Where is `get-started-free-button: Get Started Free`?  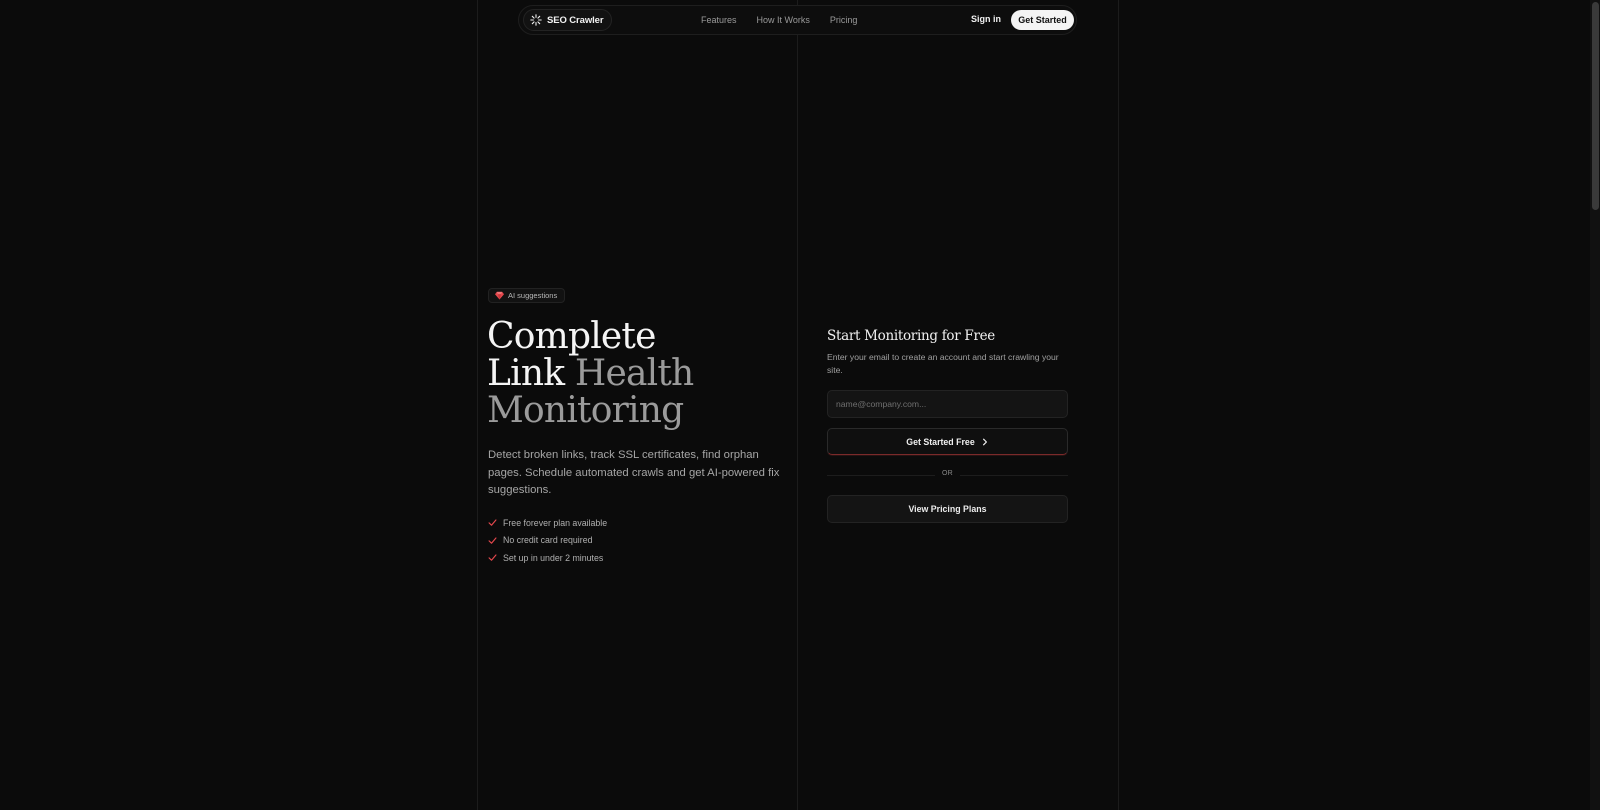 get-started-free-button: Get Started Free is located at coordinates (947, 441).